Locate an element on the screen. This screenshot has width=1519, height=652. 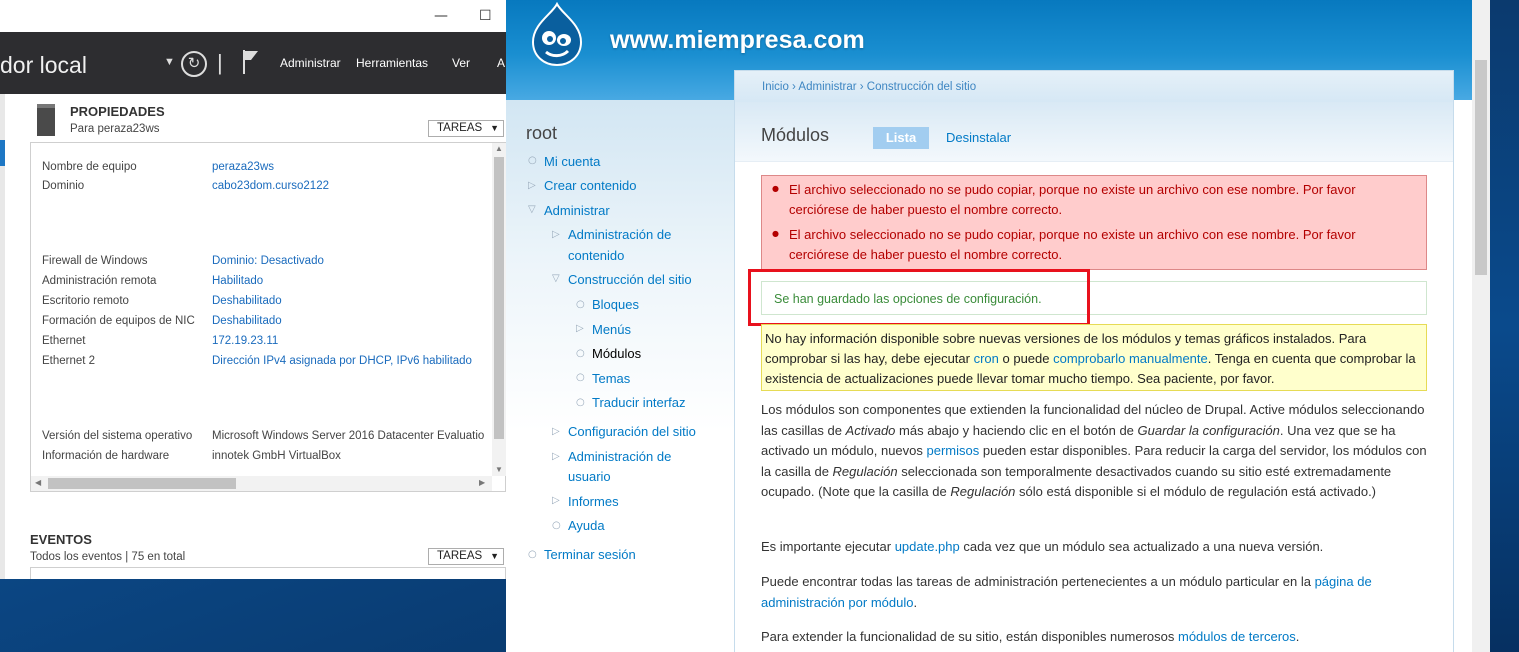
prop-label: Dominio is located at coordinates (63, 186).